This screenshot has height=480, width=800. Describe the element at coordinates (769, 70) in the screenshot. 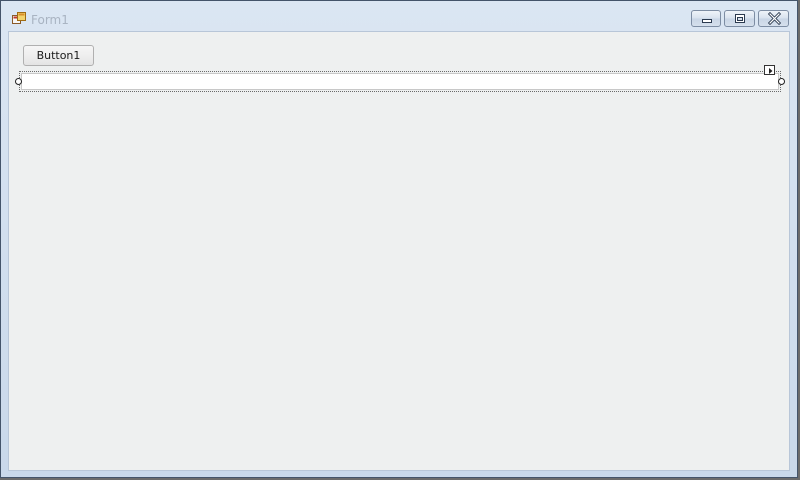

I see `smart-tag-arrow-icon` at that location.